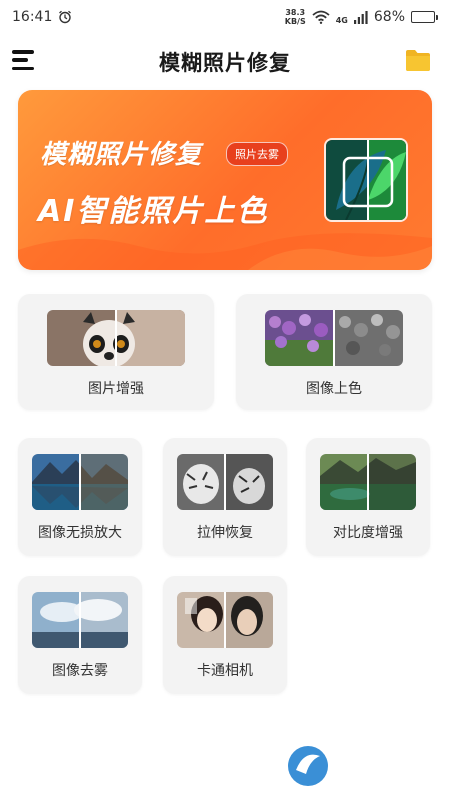  What do you see at coordinates (65, 17) in the screenshot?
I see `alarm-icon` at bounding box center [65, 17].